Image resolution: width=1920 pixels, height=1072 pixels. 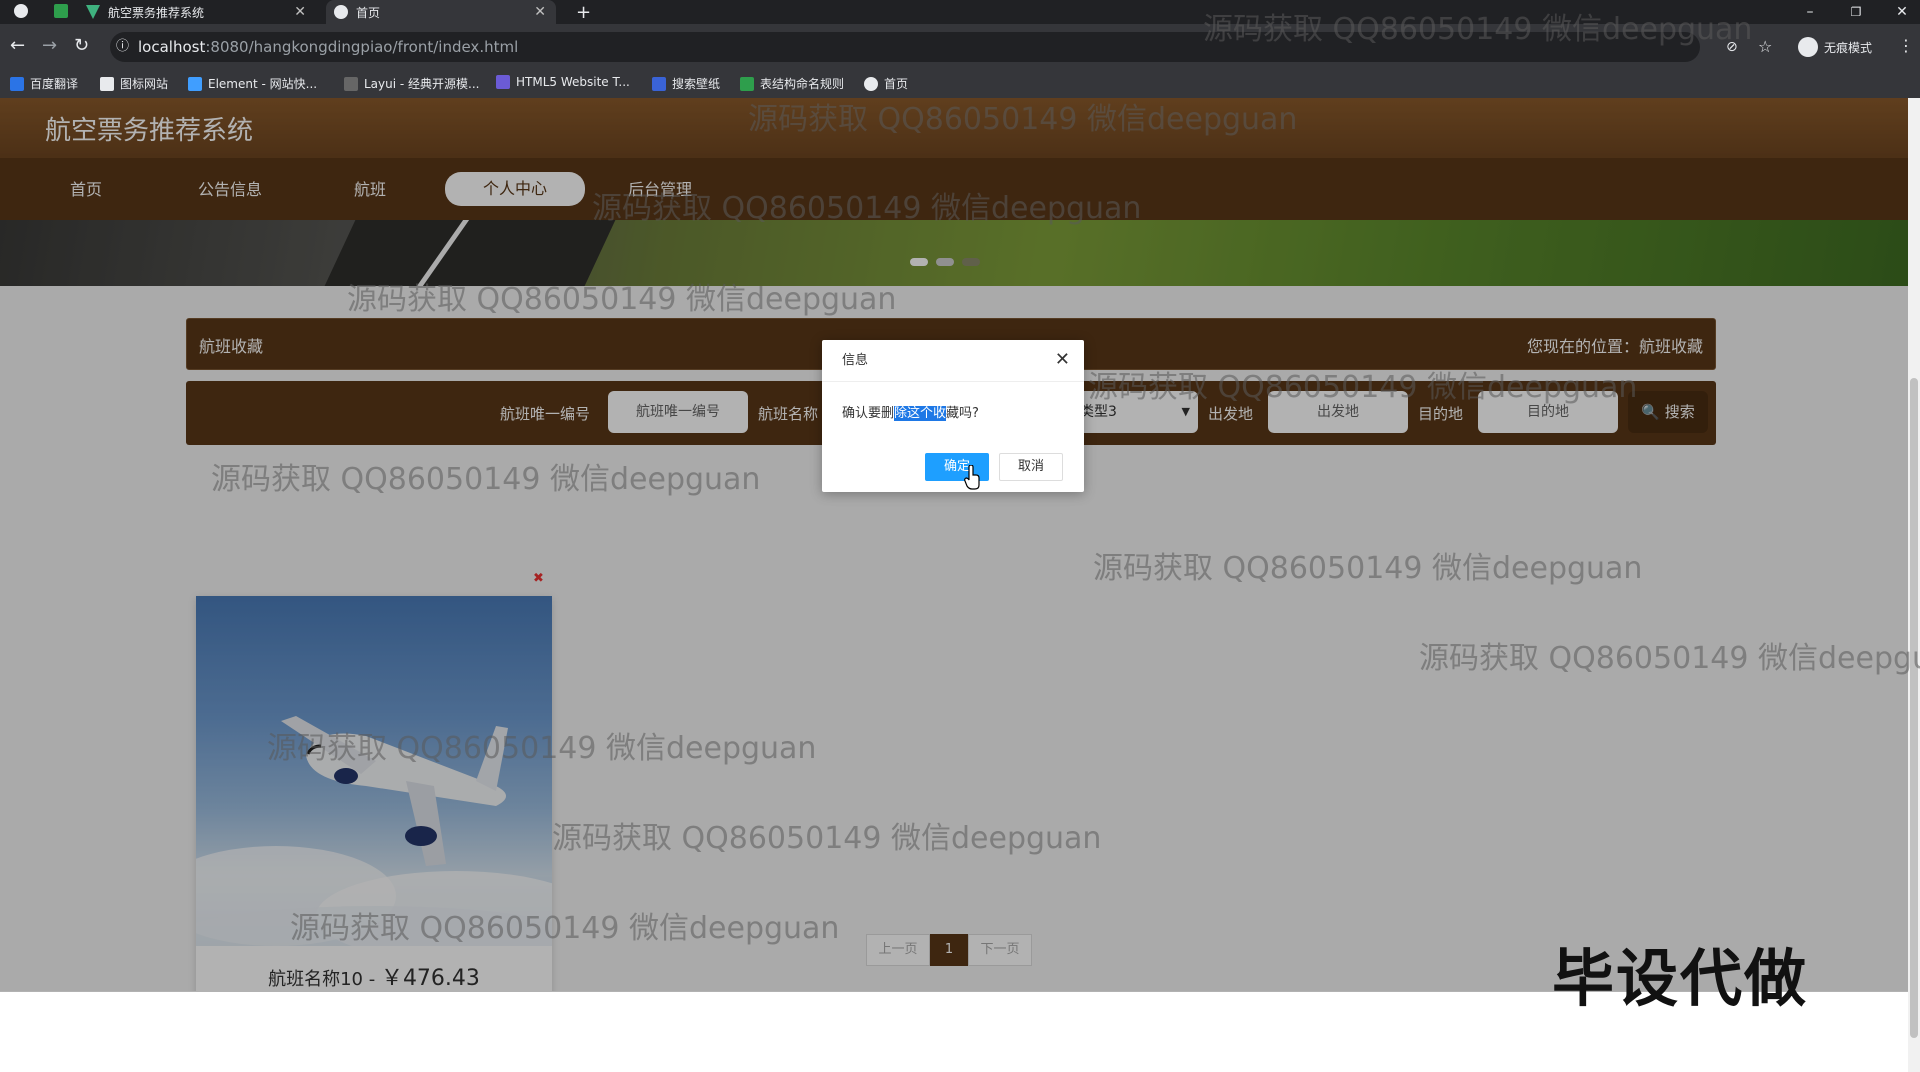 I want to click on confirm-dialog: 信息 ✕ 确认要删除这个收藏吗? 确定 取消, so click(x=953, y=416).